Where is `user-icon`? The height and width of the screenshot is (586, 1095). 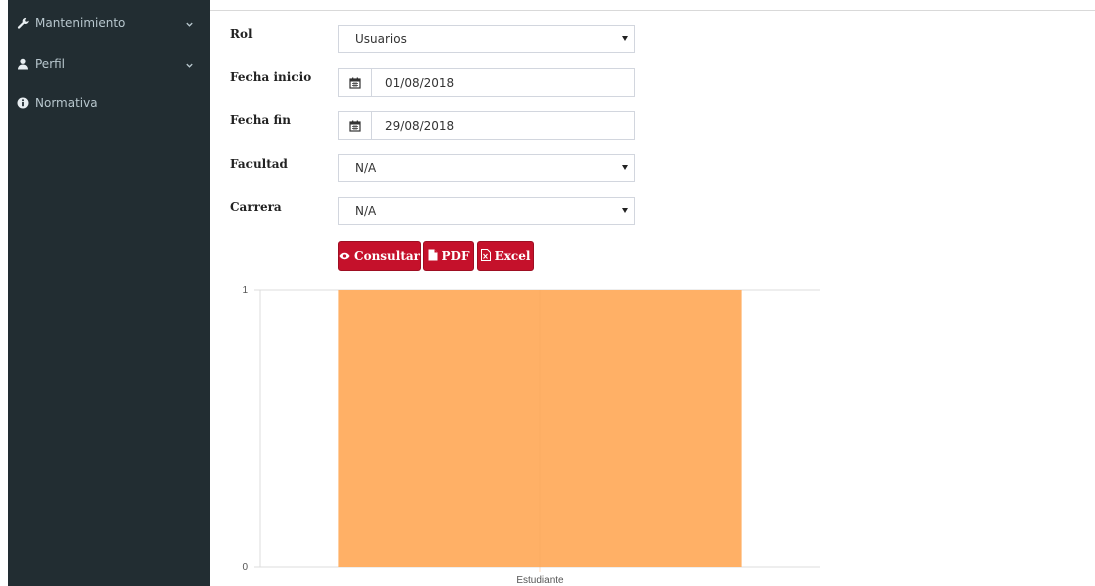 user-icon is located at coordinates (23, 64).